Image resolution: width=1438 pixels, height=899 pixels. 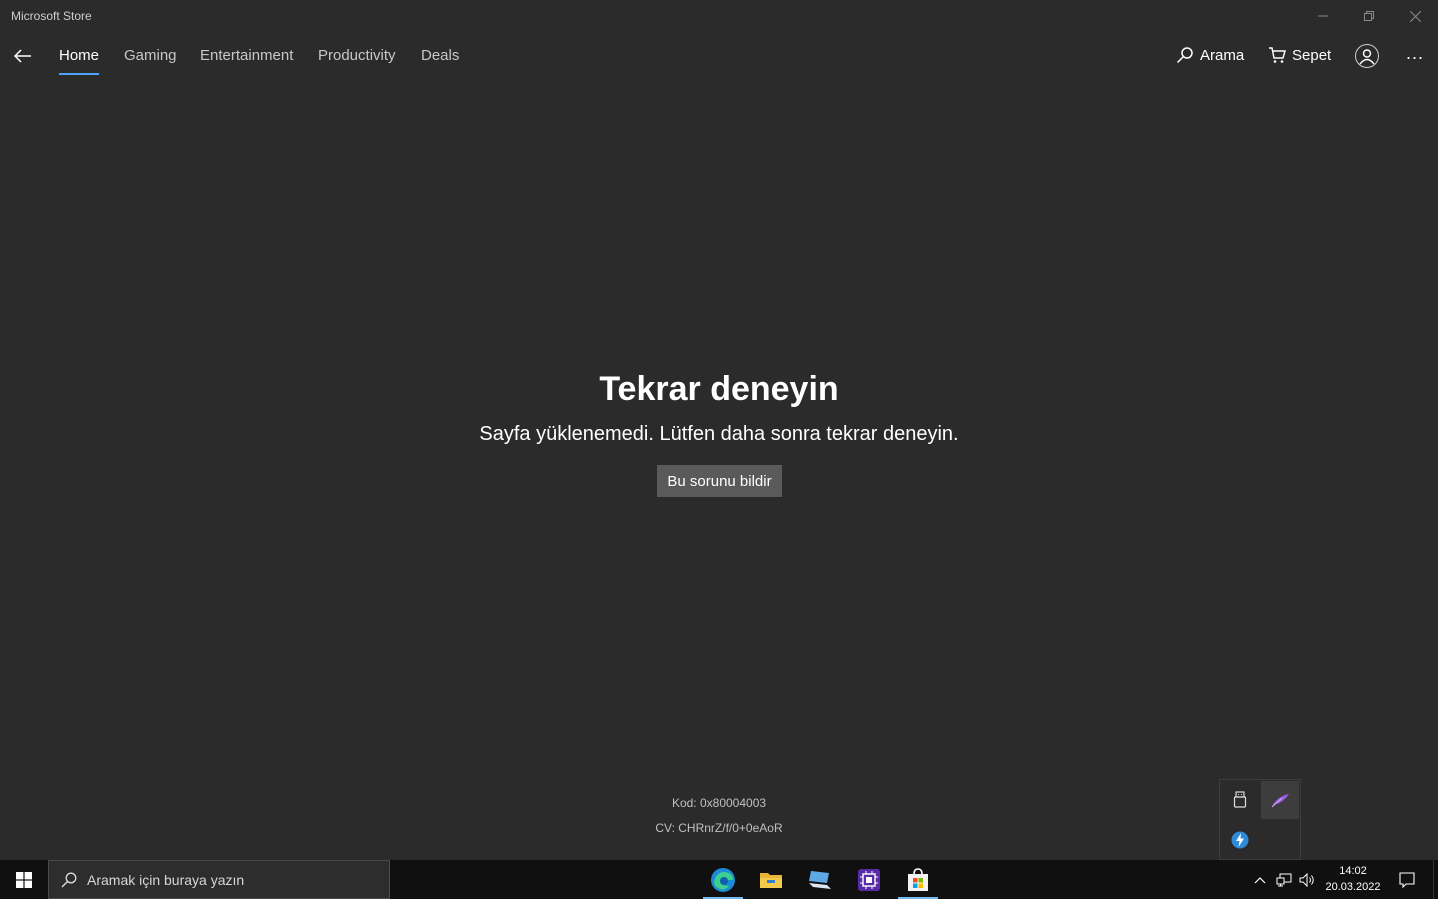 I want to click on file-explorer-icon, so click(x=771, y=880).